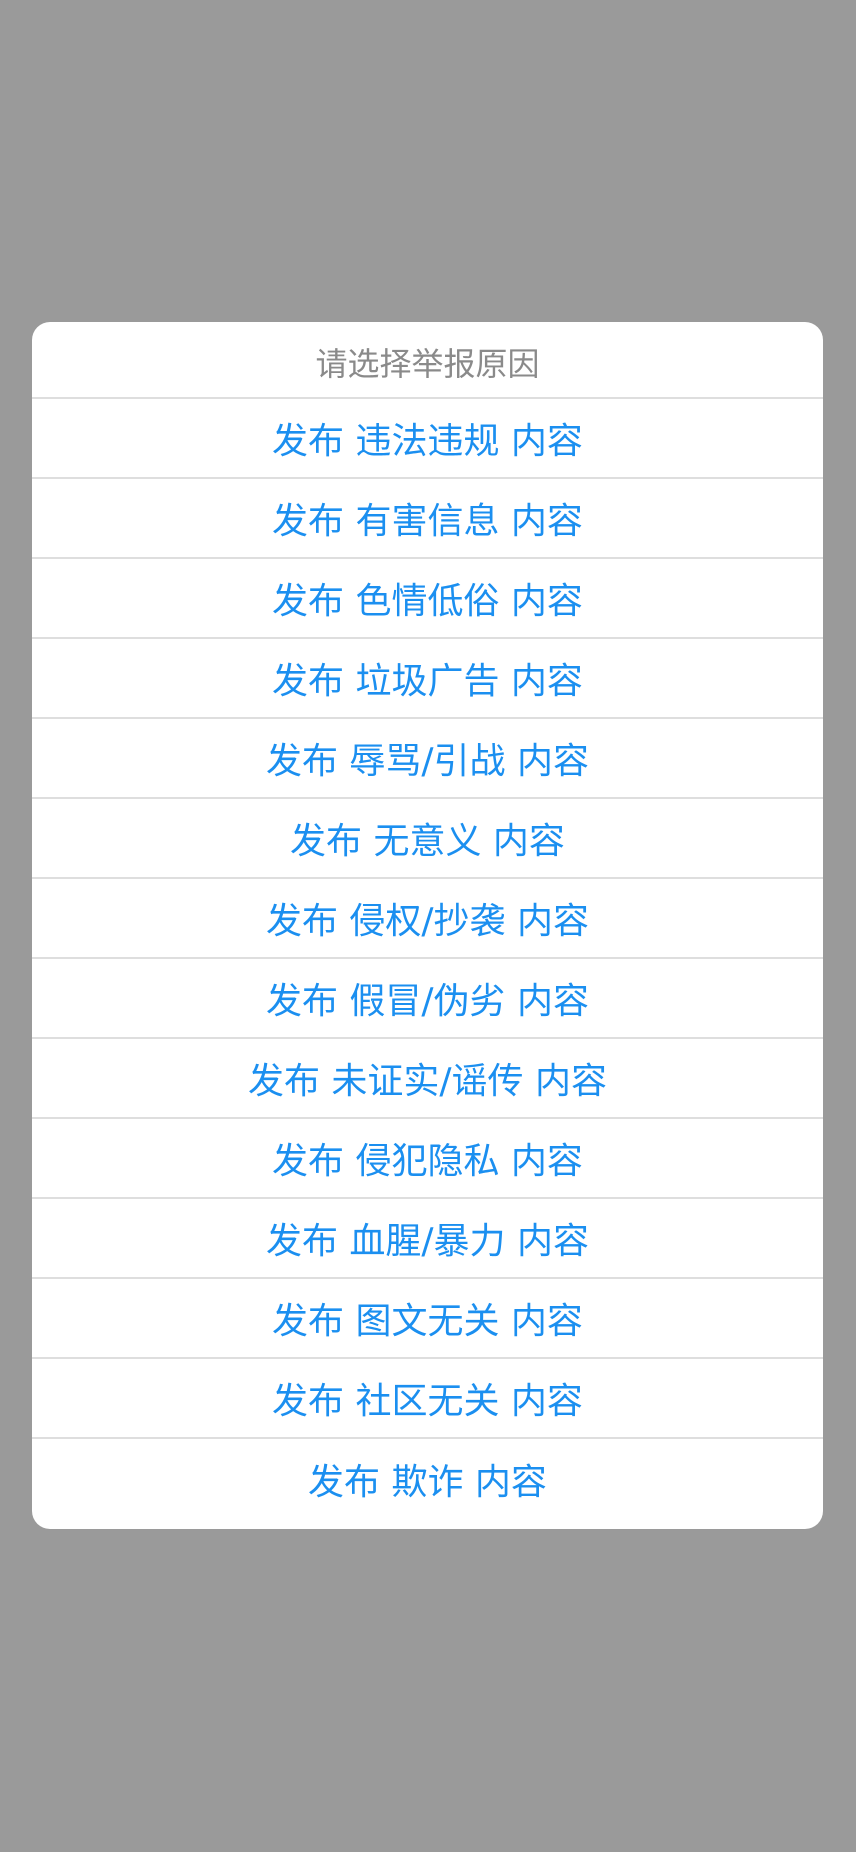 This screenshot has width=856, height=1852. Describe the element at coordinates (427, 599) in the screenshot. I see `report-option-pornographic: 发布 色情低俗 内容` at that location.